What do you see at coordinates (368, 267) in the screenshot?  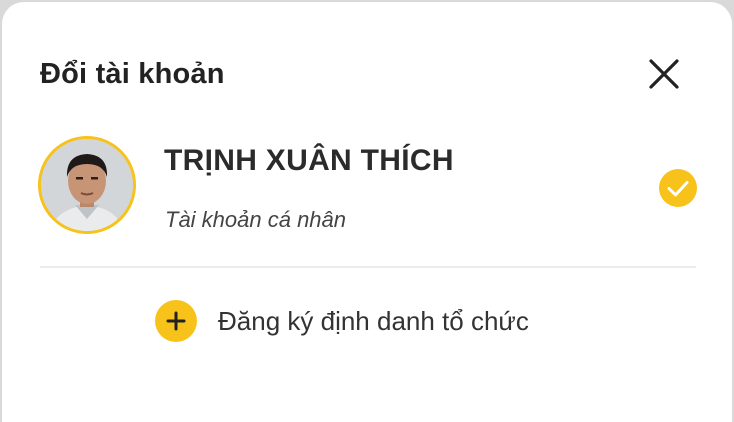 I see `divider` at bounding box center [368, 267].